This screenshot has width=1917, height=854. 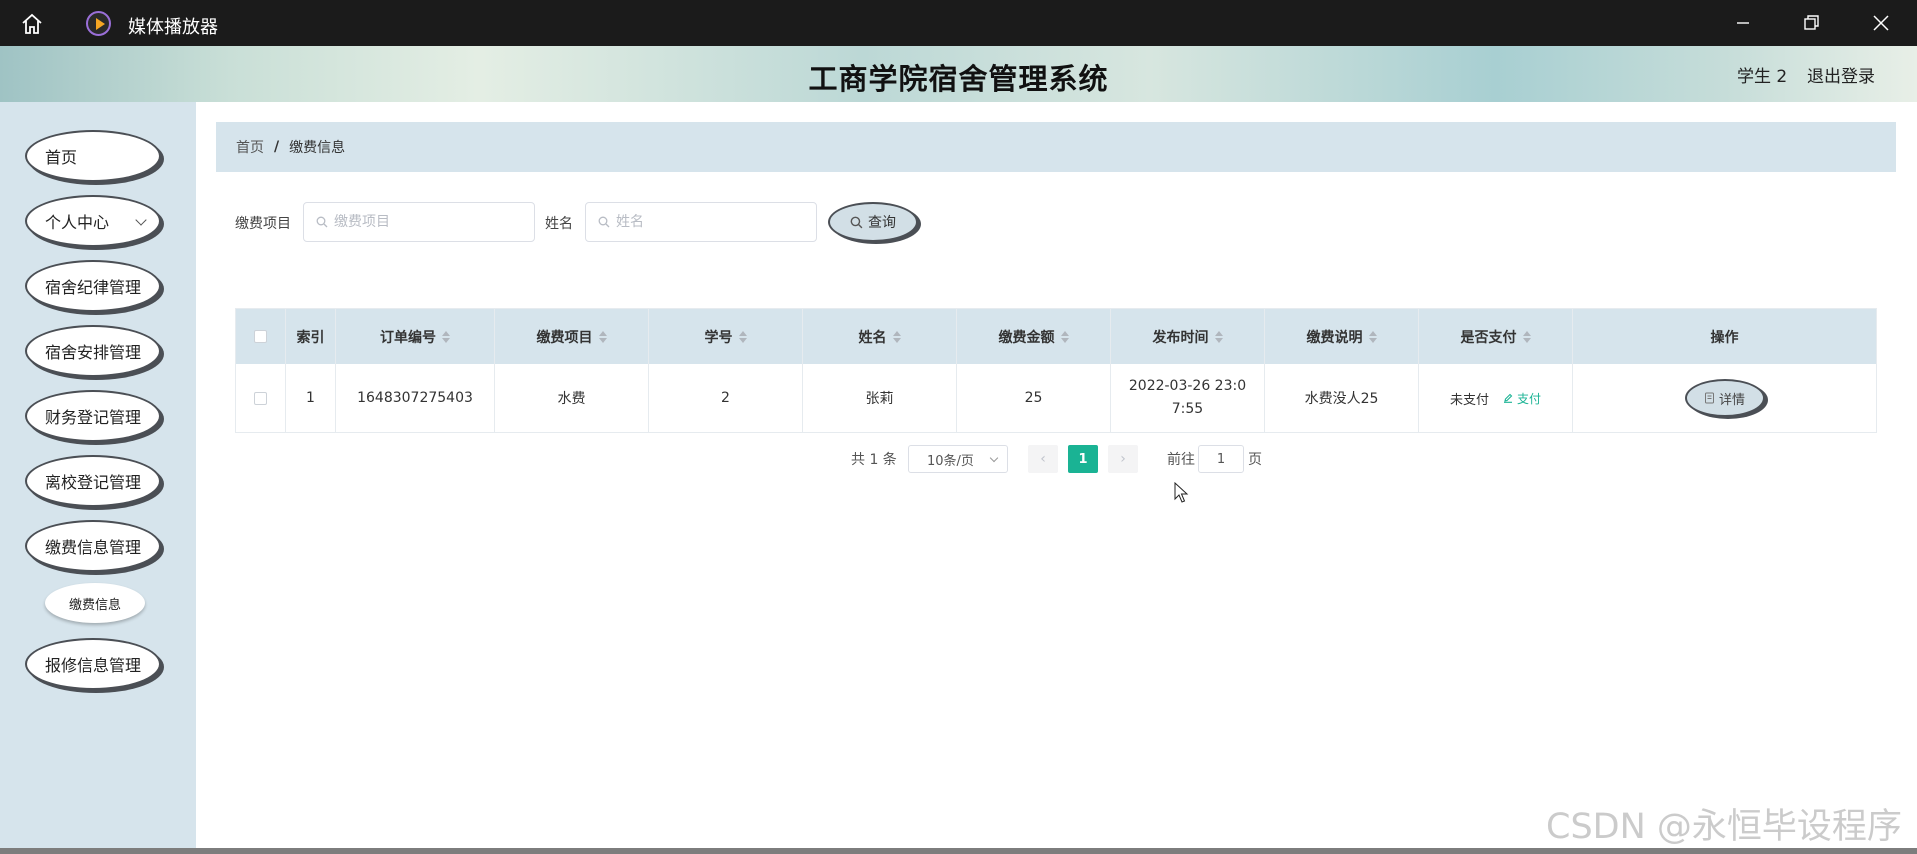 I want to click on window-title: 媒体播放器, so click(x=173, y=27).